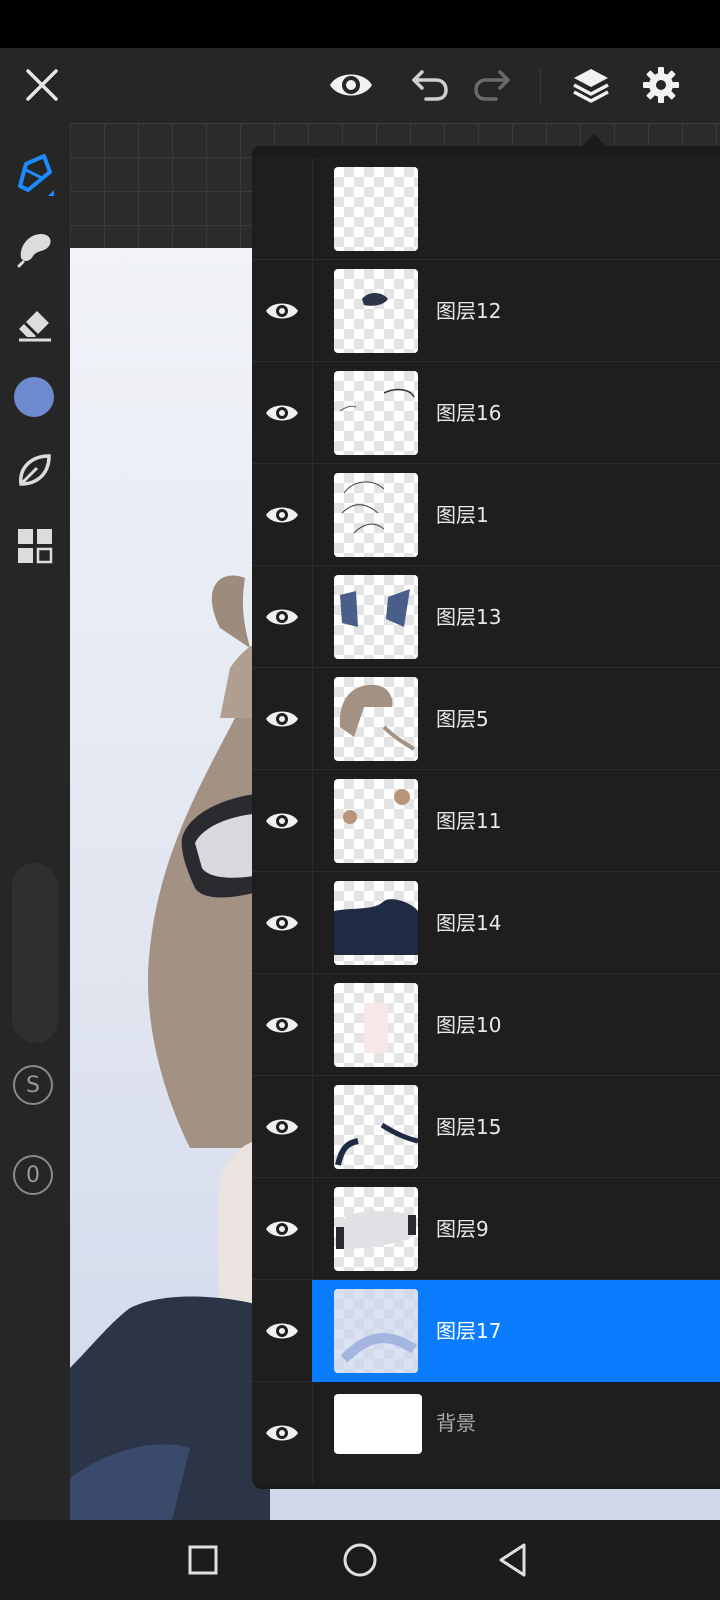  I want to click on system-navbar, so click(360, 1560).